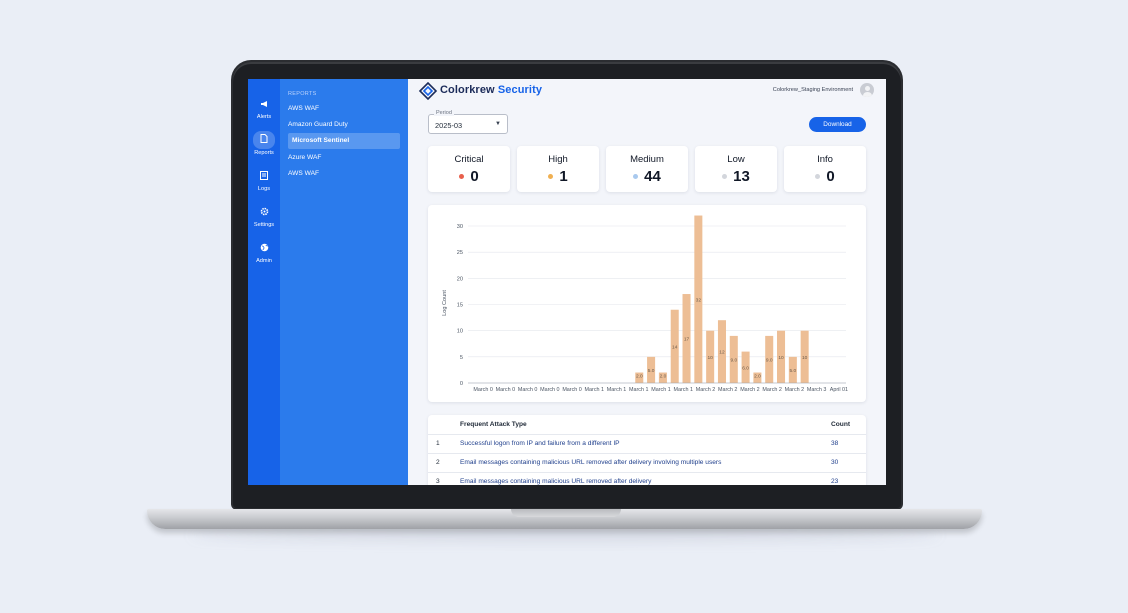 The image size is (1128, 613). What do you see at coordinates (264, 282) in the screenshot?
I see `nav-rail: Alerts Reports Logs Settings Admin` at bounding box center [264, 282].